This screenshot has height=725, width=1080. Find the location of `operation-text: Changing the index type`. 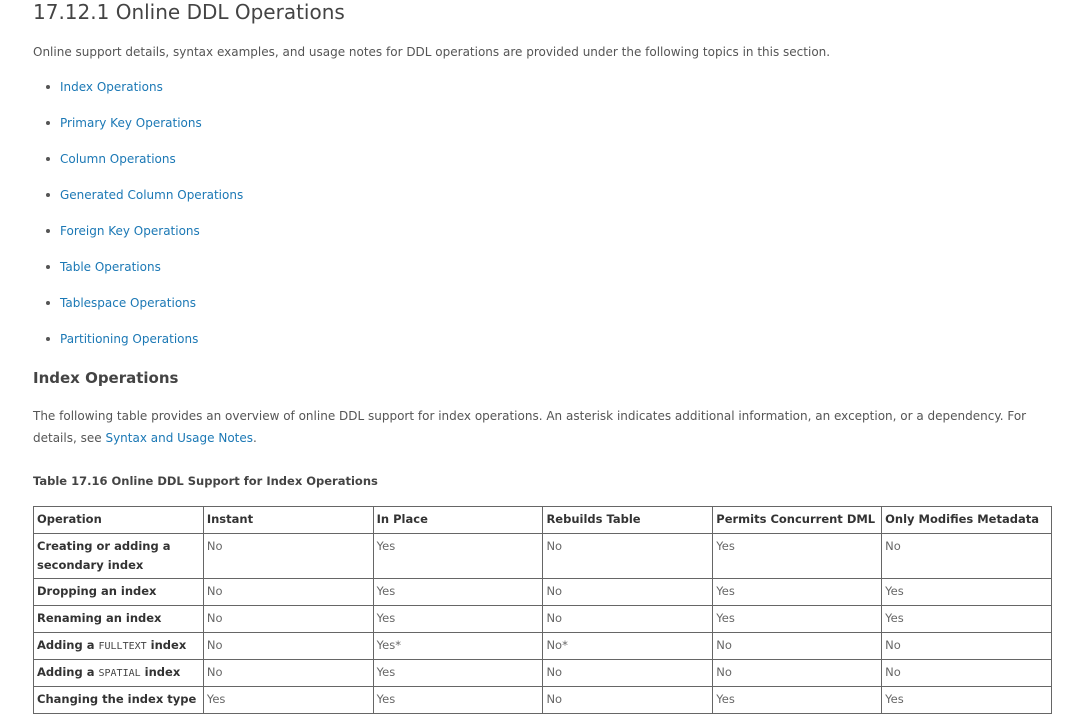

operation-text: Changing the index type is located at coordinates (117, 699).